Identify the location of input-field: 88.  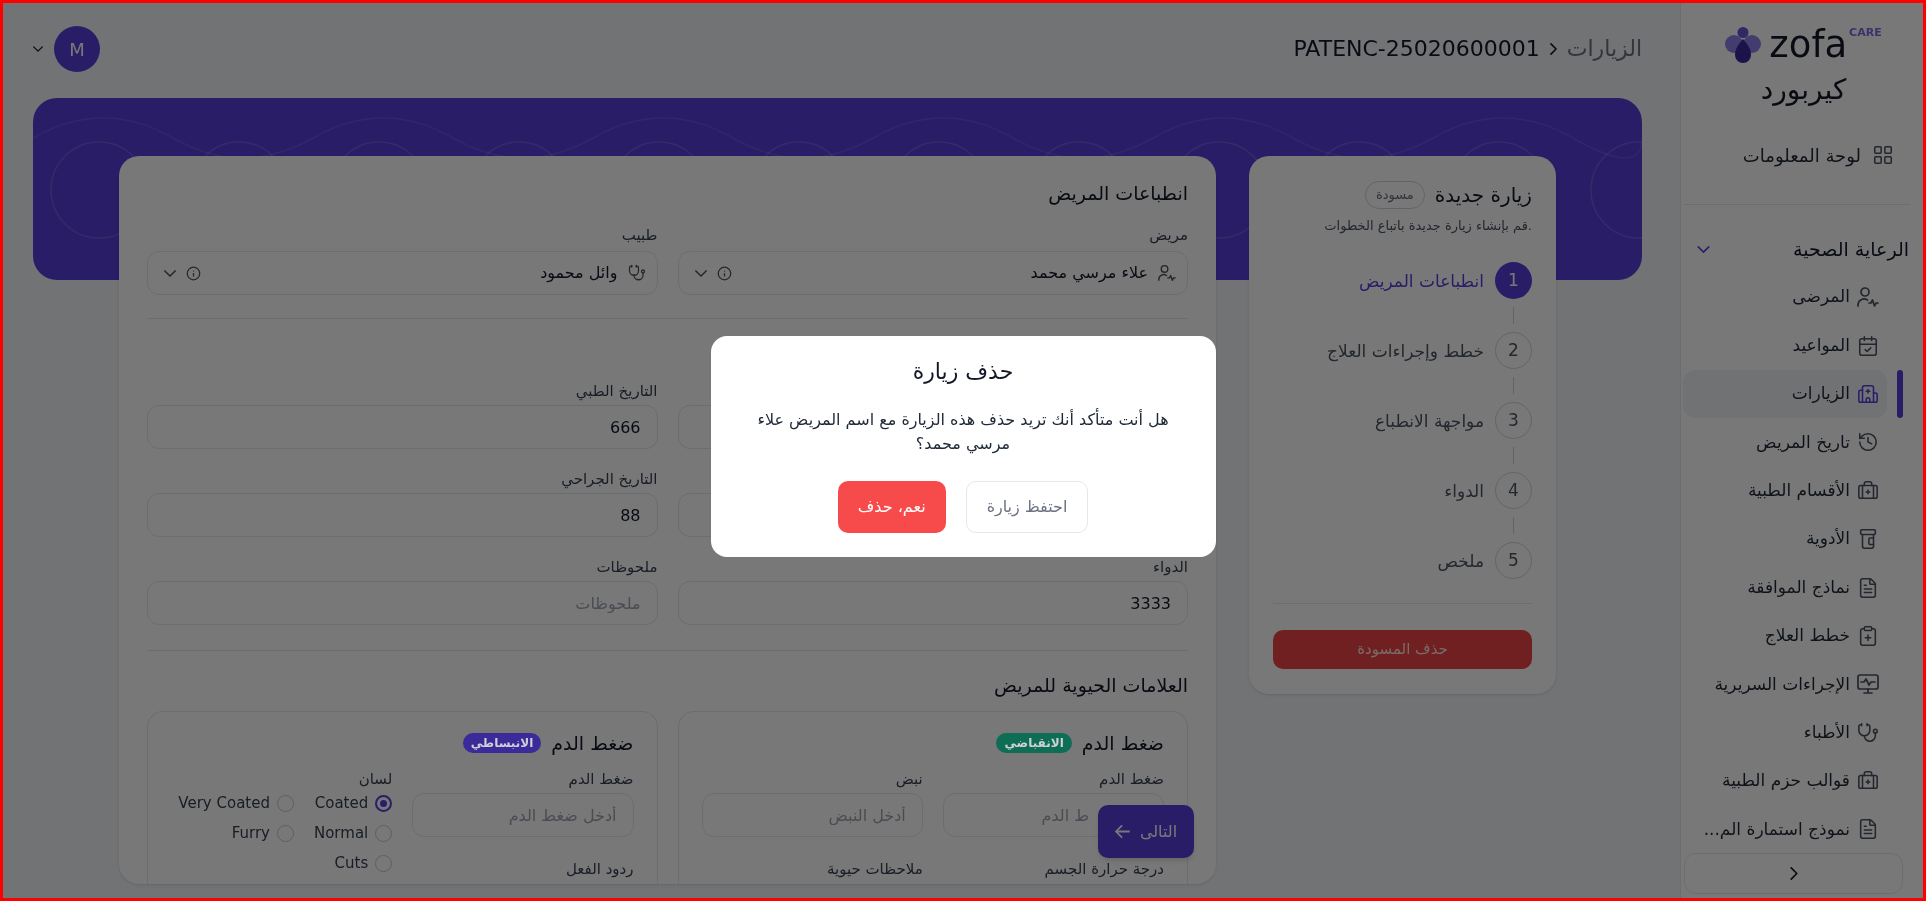
(402, 515).